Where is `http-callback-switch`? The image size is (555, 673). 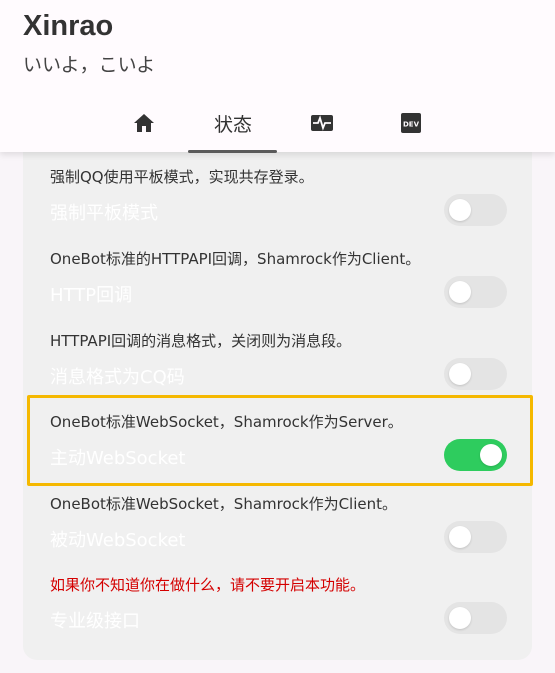
http-callback-switch is located at coordinates (475, 292).